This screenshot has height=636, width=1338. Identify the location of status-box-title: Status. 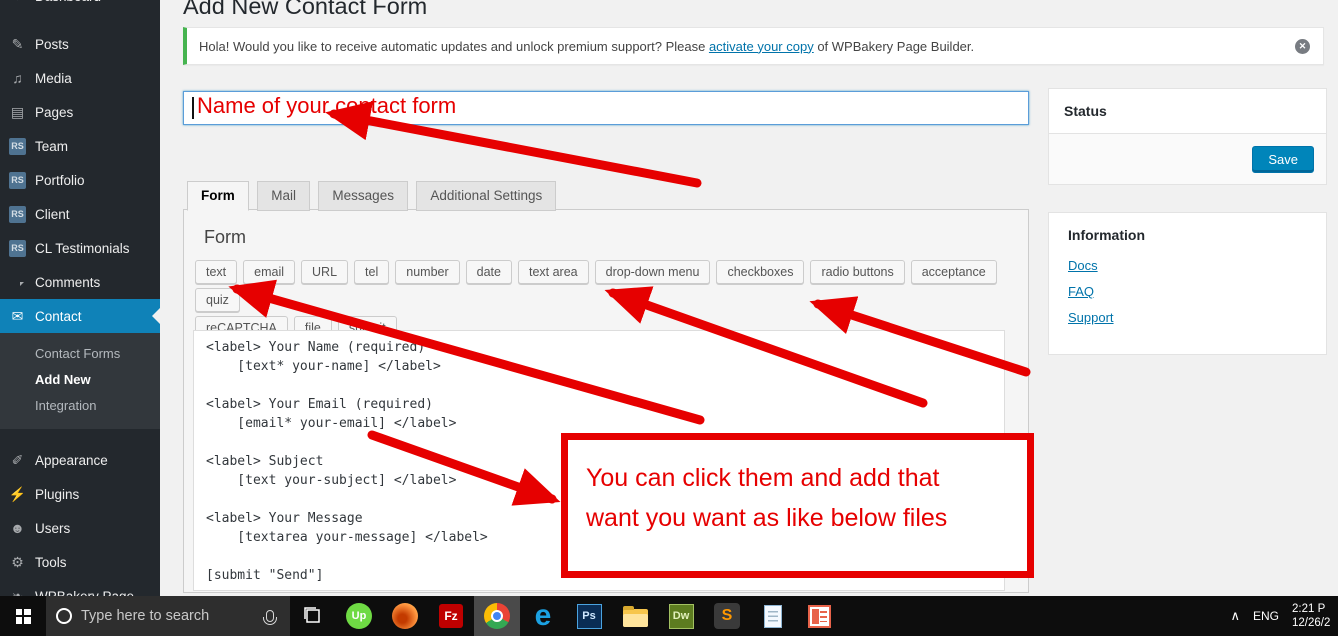
(1085, 111).